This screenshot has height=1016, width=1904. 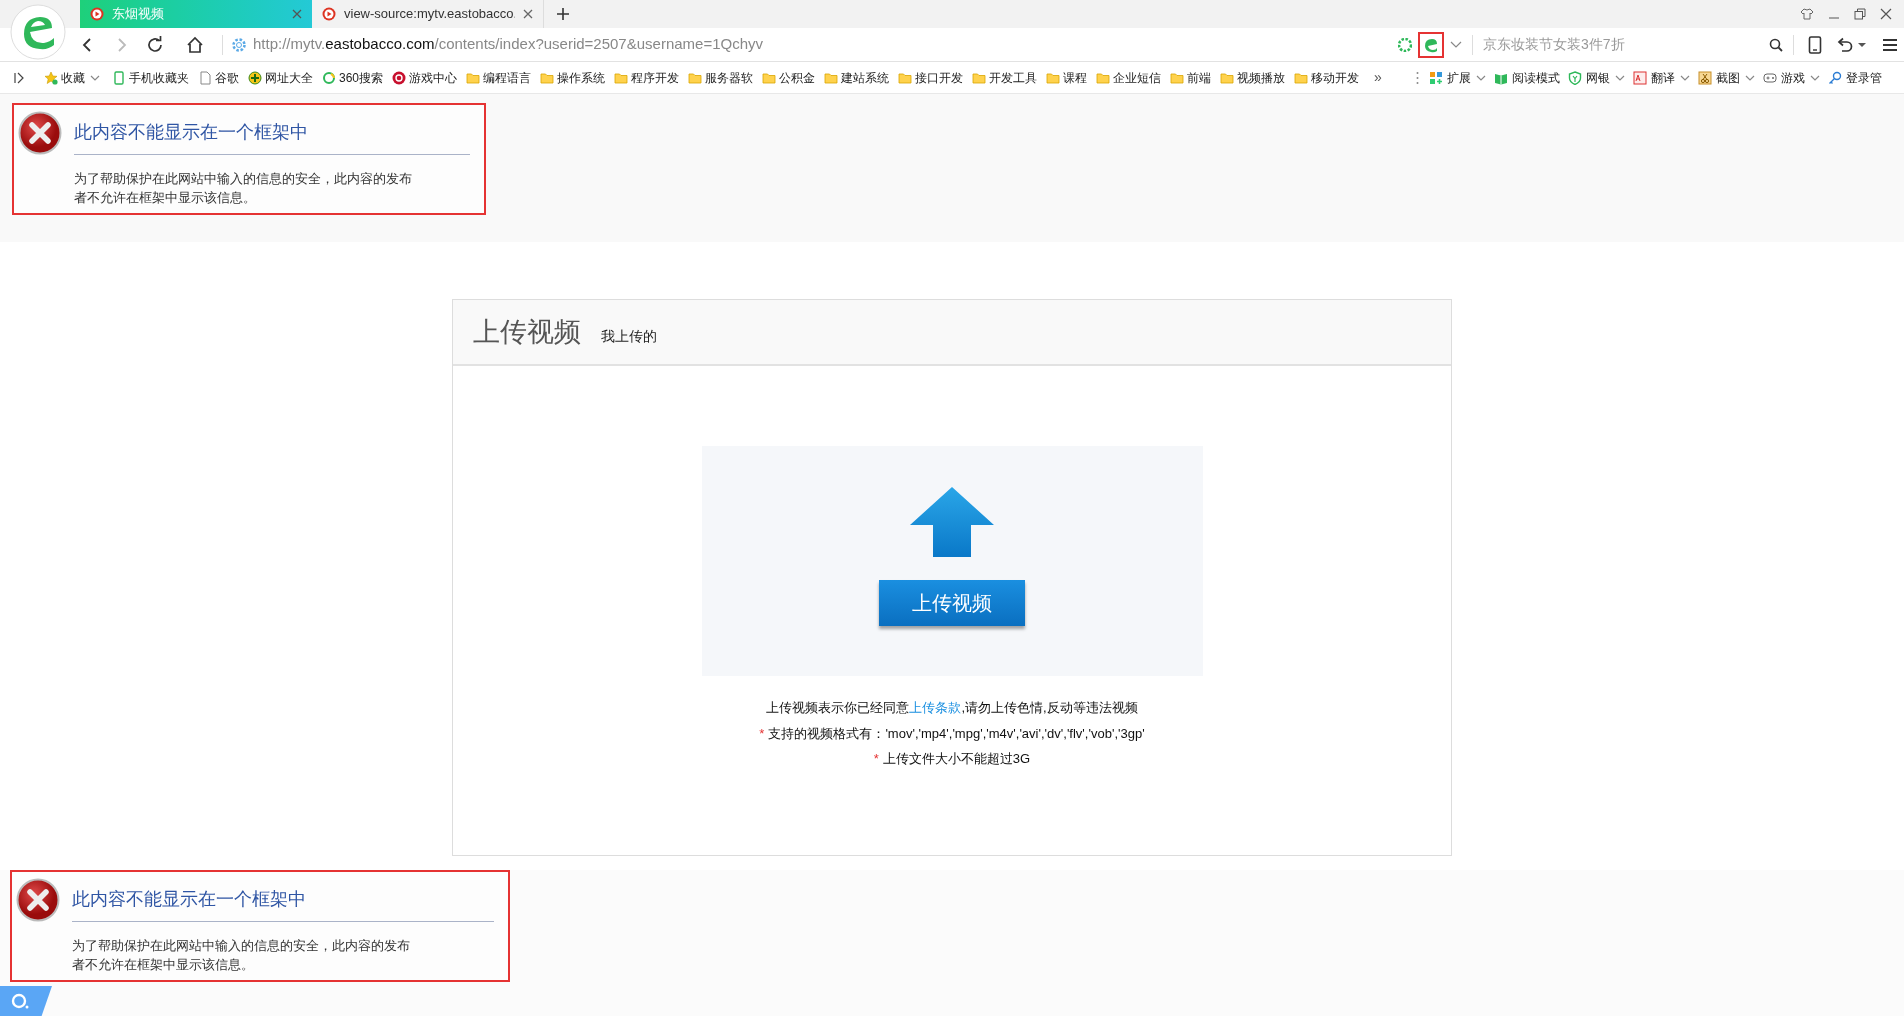 What do you see at coordinates (1575, 77) in the screenshot?
I see `shield-icon` at bounding box center [1575, 77].